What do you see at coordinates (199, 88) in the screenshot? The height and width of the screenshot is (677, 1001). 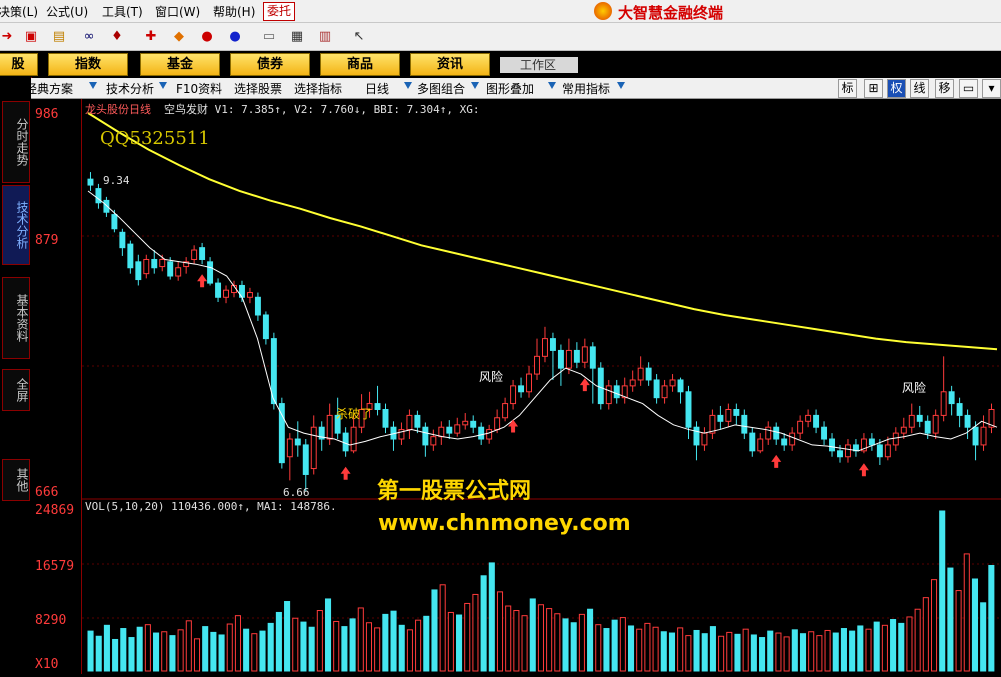 I see `chart-menu-f10: F10资料` at bounding box center [199, 88].